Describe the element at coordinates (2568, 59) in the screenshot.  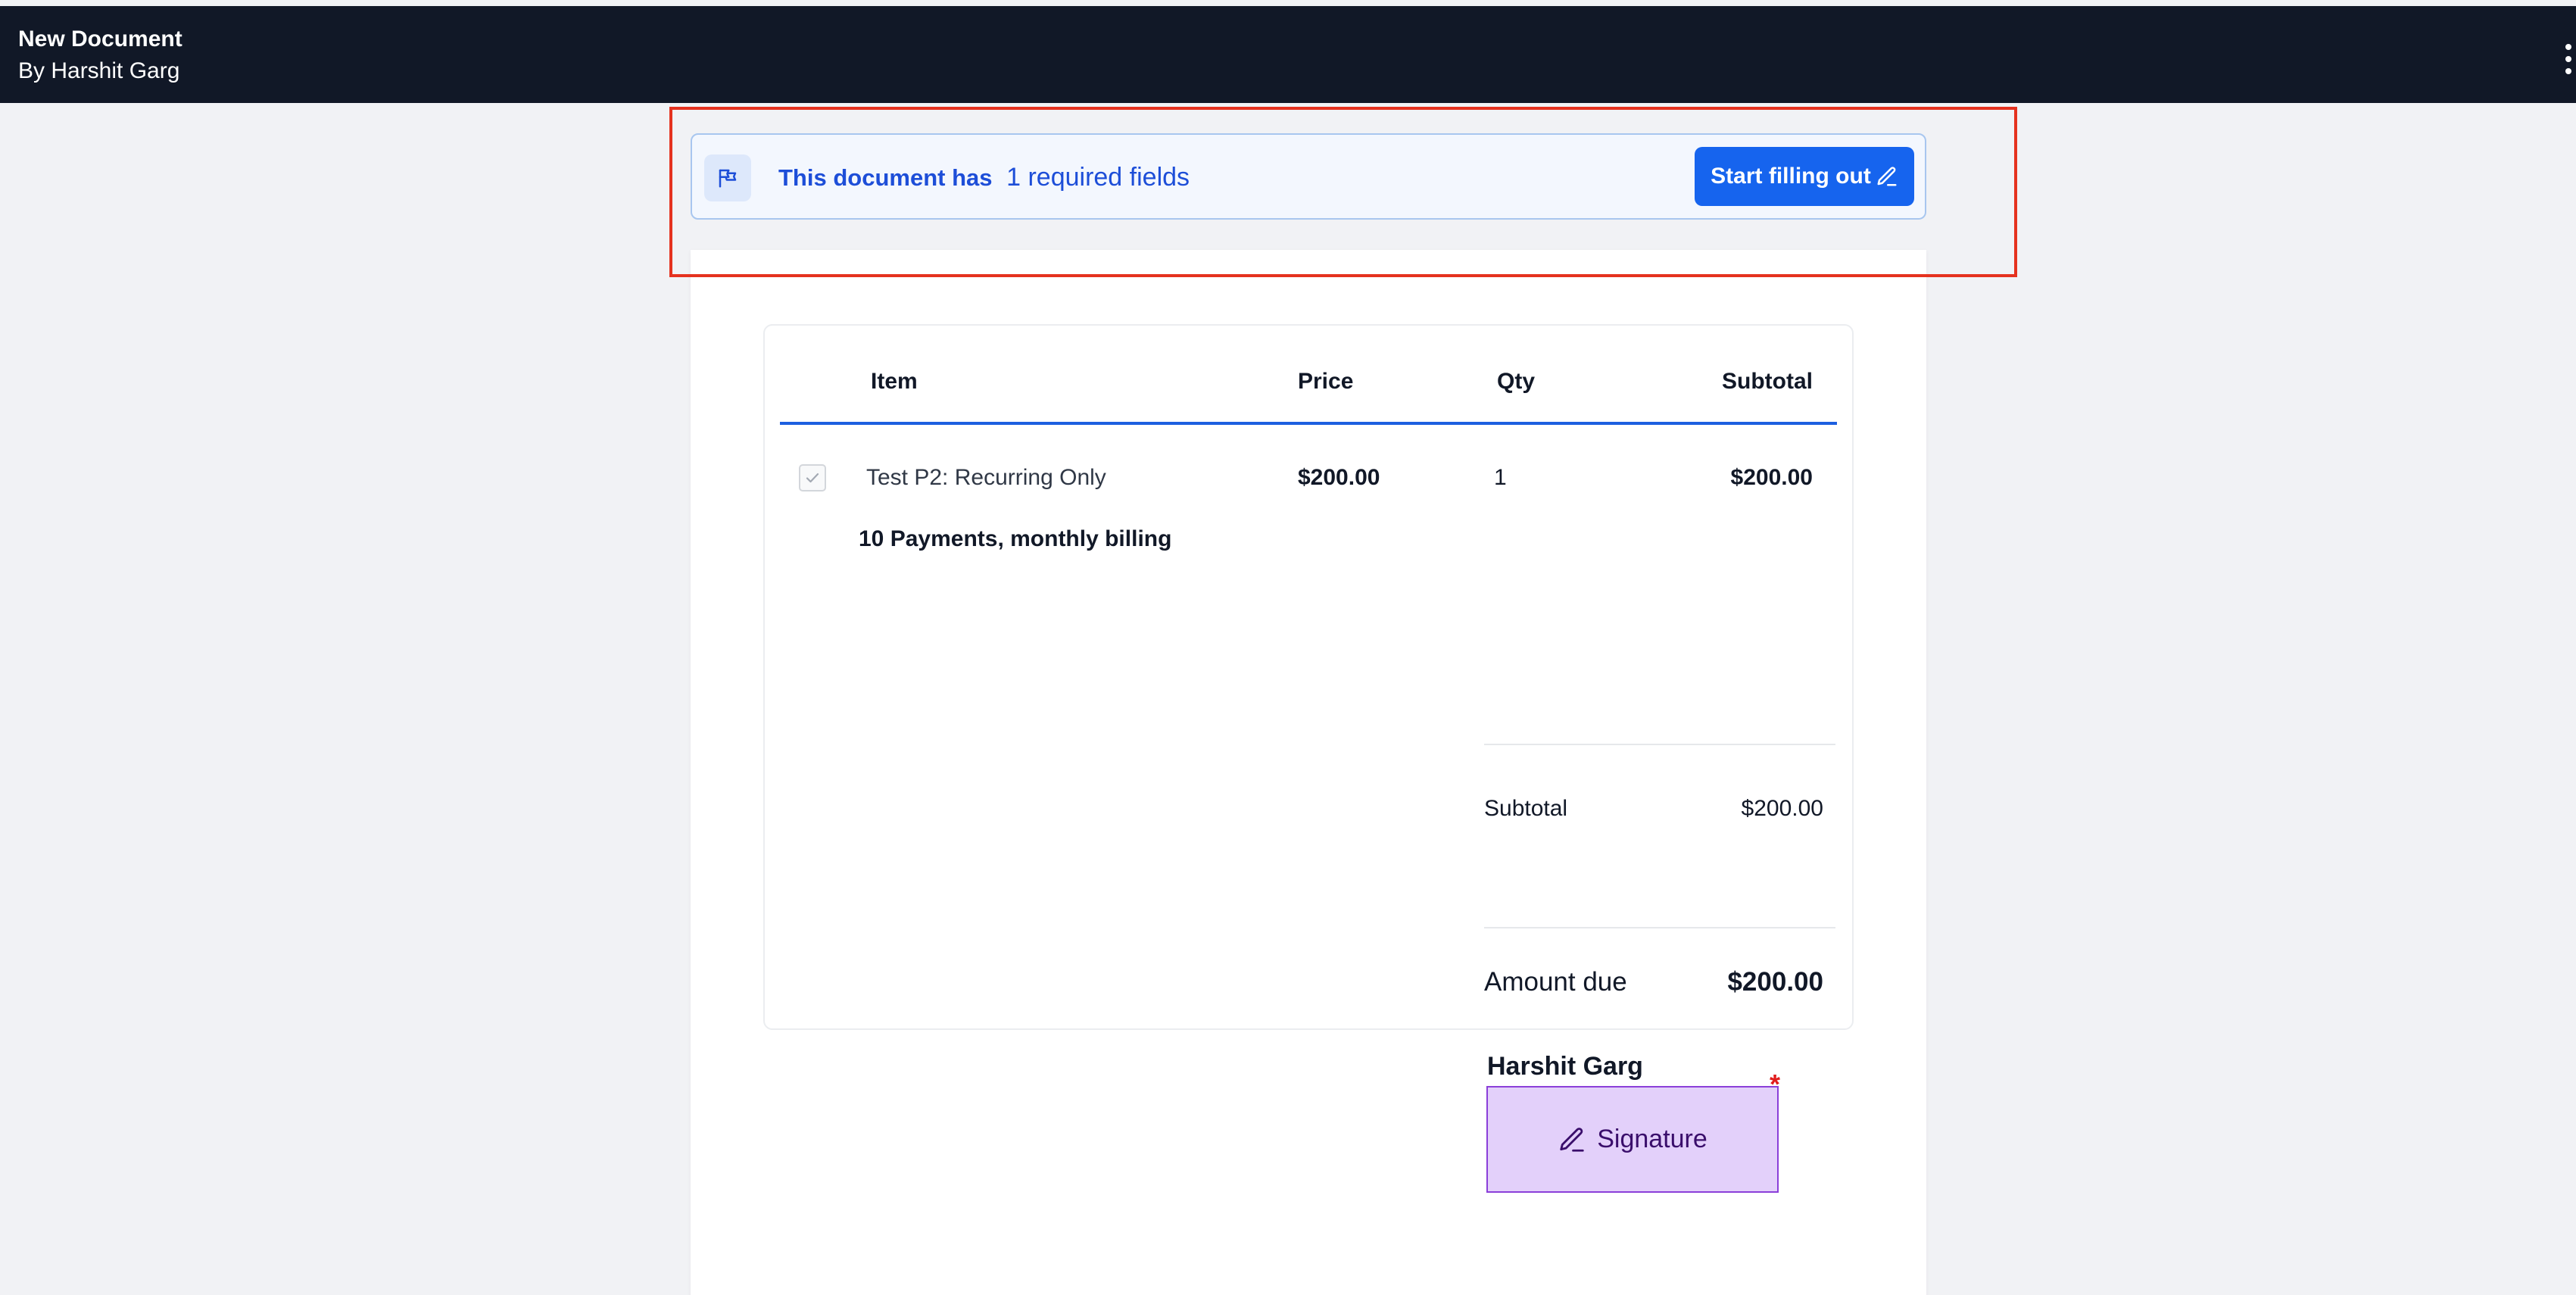
I see `kebab-menu-icon` at that location.